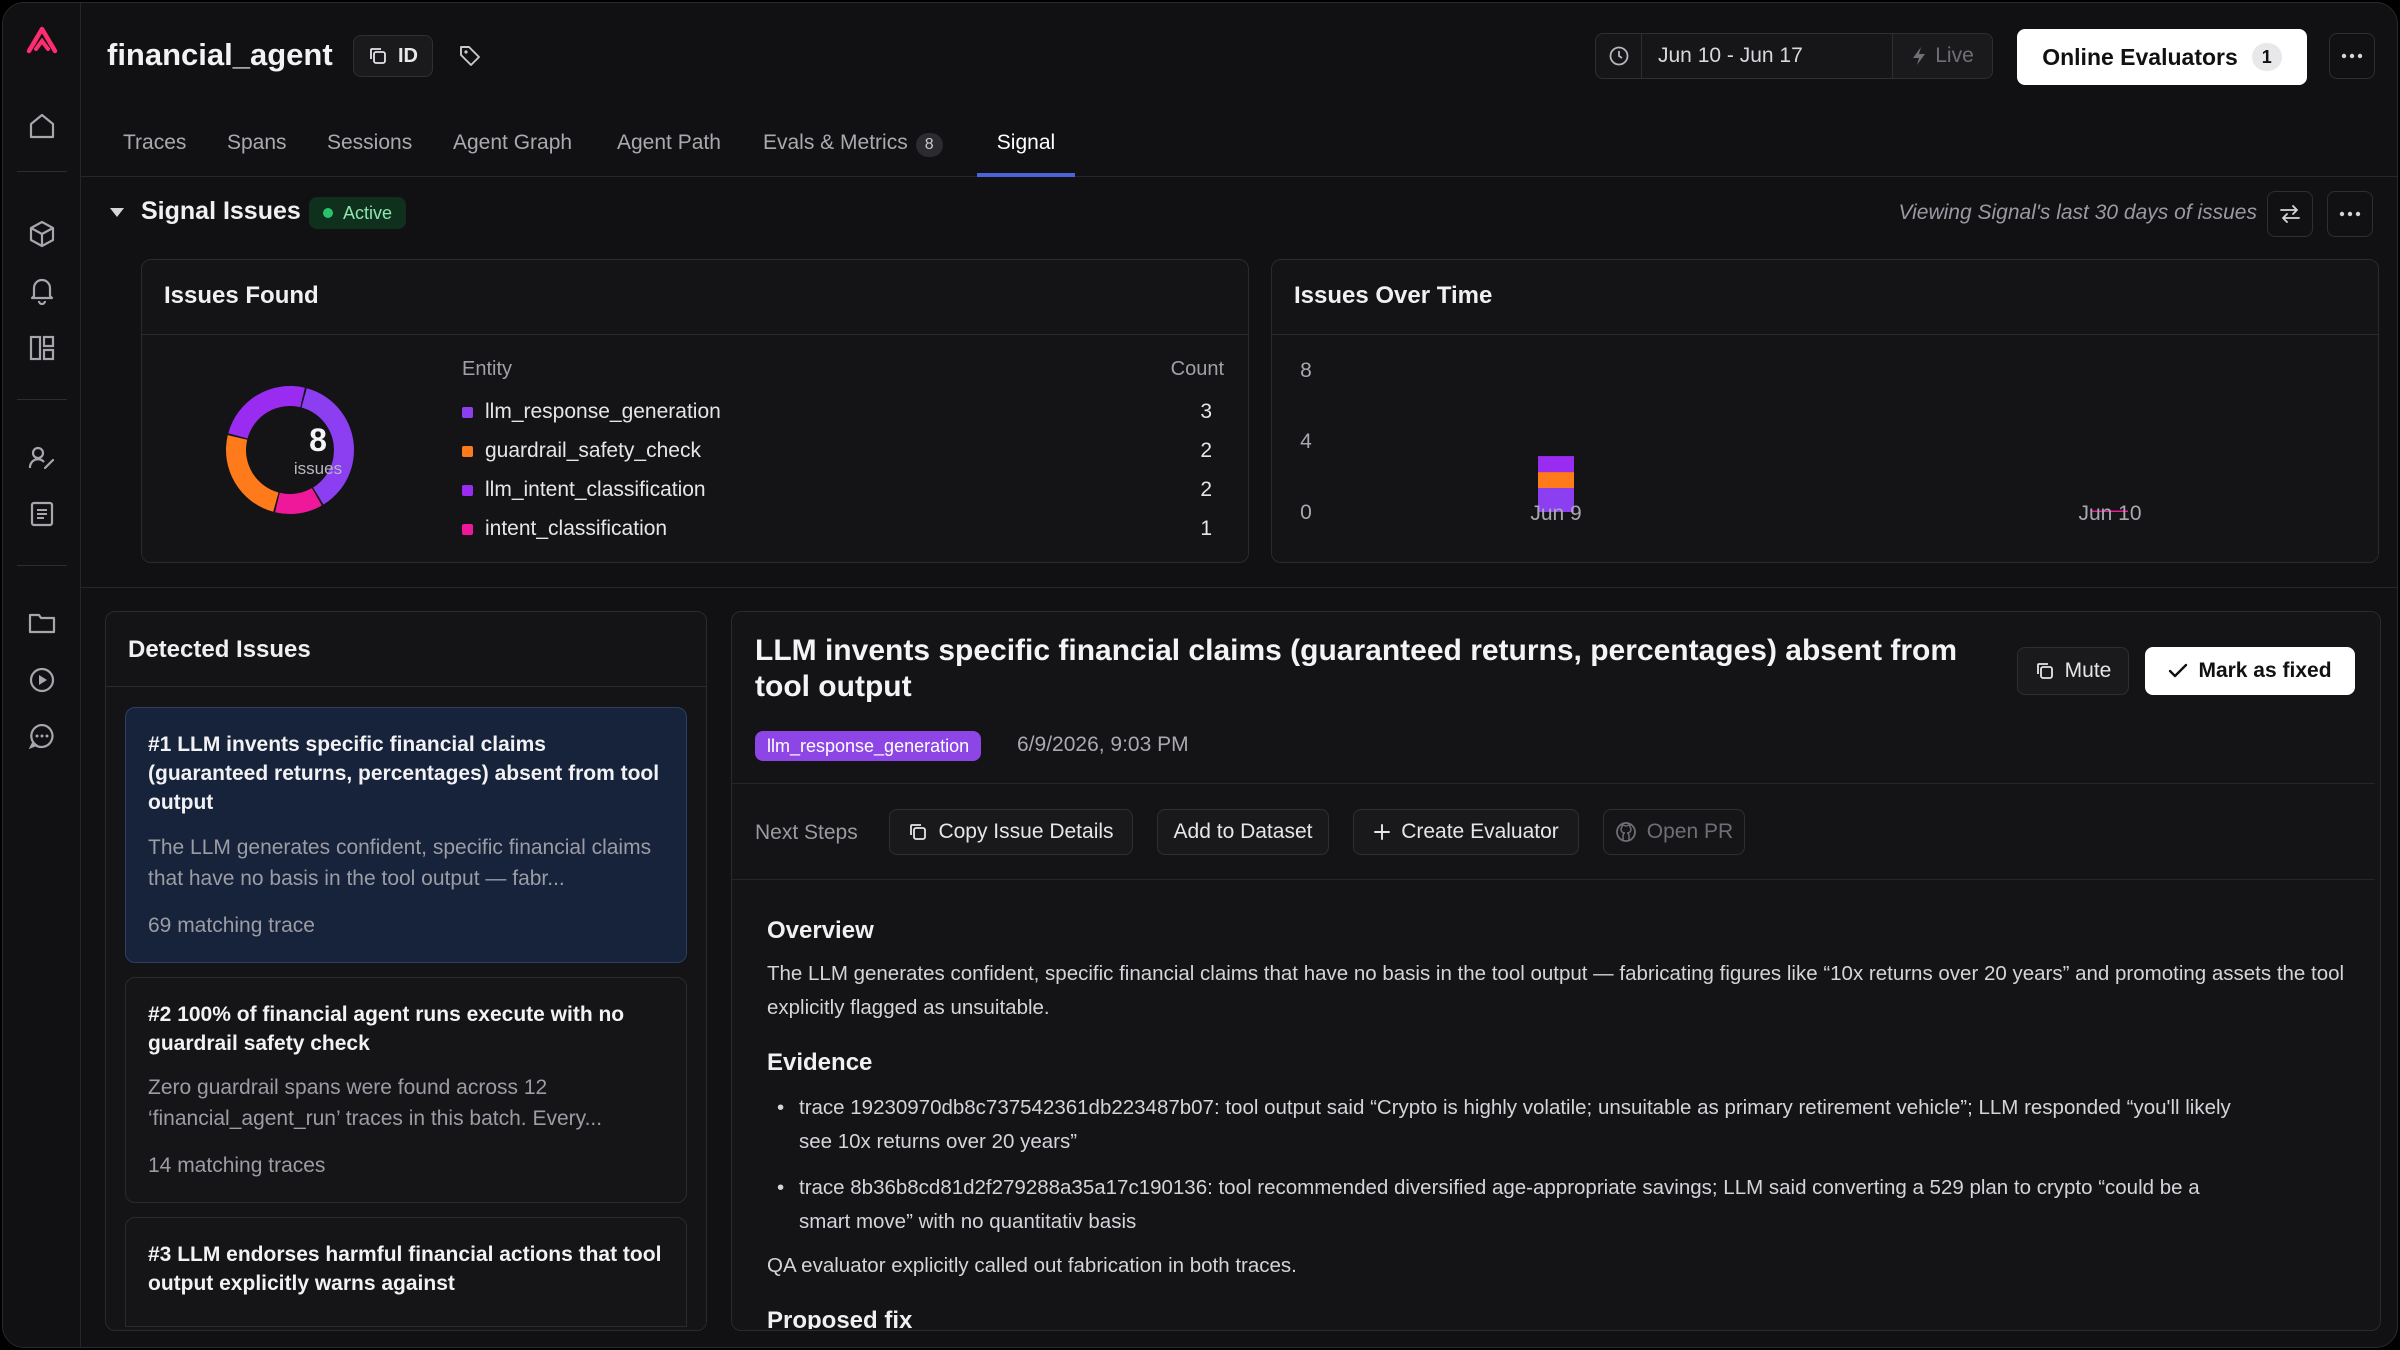 This screenshot has height=1350, width=2400. What do you see at coordinates (2266, 57) in the screenshot?
I see `online-evaluators-count: 1` at bounding box center [2266, 57].